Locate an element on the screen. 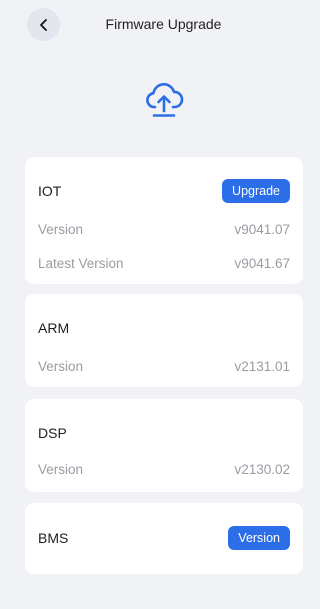 The height and width of the screenshot is (609, 320). arm-header-row: ARM is located at coordinates (164, 328).